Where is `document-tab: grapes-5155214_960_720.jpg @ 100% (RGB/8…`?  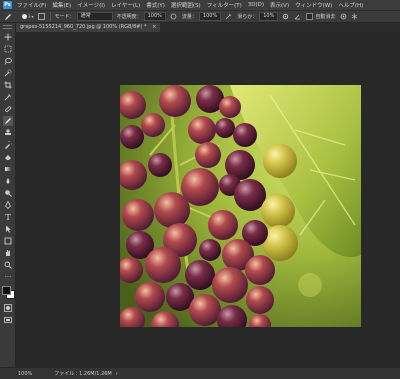 document-tab: grapes-5155214_960_720.jpg @ 100% (RGB/8… is located at coordinates (88, 27).